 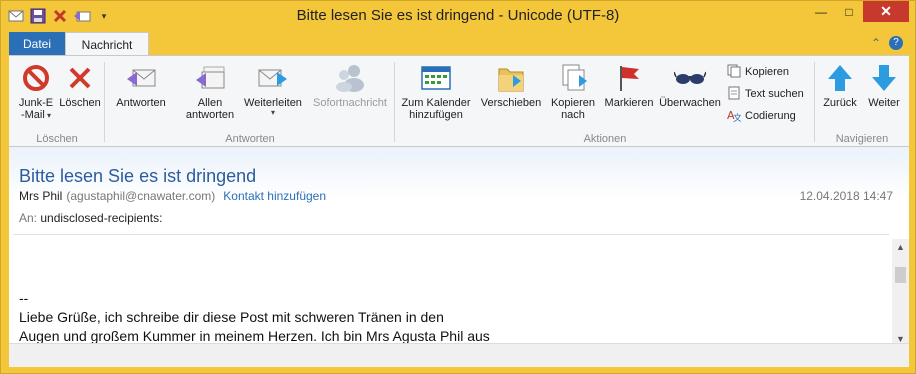 I want to click on reply-label: Antworten, so click(x=141, y=103).